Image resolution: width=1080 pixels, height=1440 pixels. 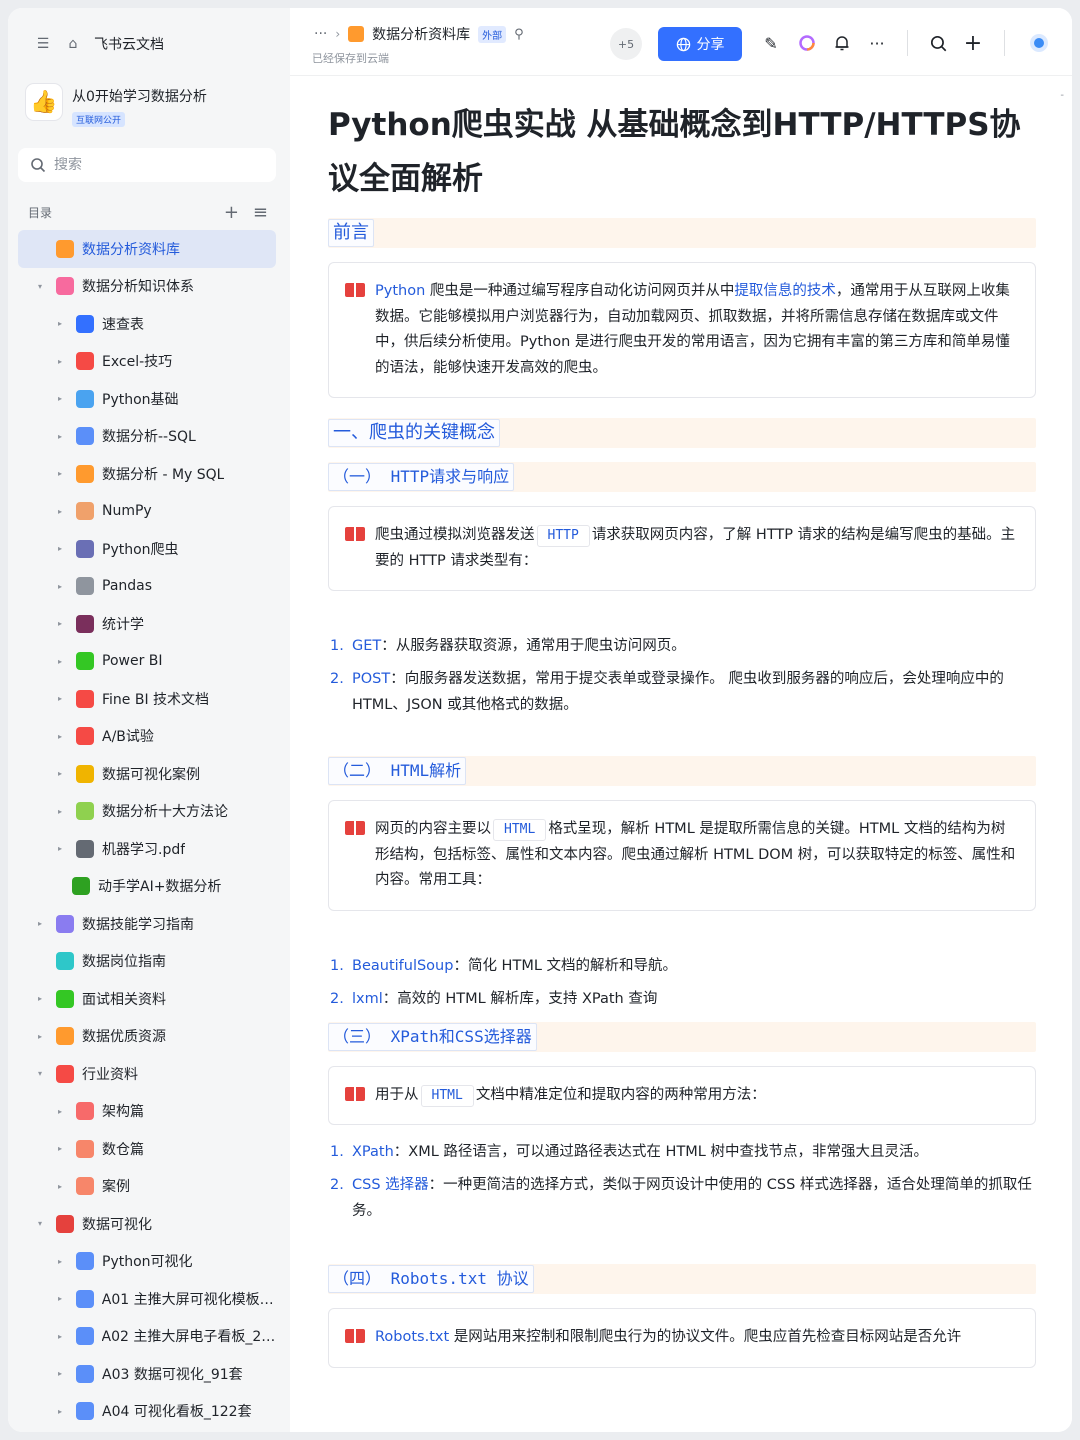 What do you see at coordinates (147, 1149) in the screenshot?
I see `sidebar-item: ▸ 数仓篇` at bounding box center [147, 1149].